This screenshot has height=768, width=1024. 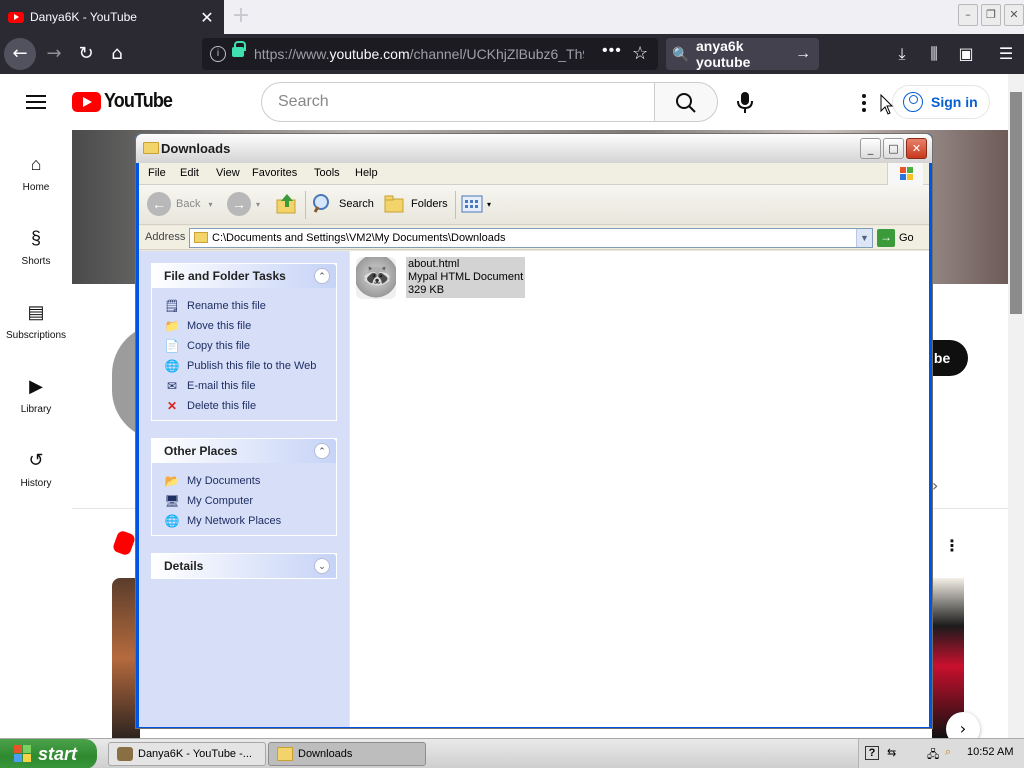 I want to click on up-folder-icon, so click(x=286, y=204).